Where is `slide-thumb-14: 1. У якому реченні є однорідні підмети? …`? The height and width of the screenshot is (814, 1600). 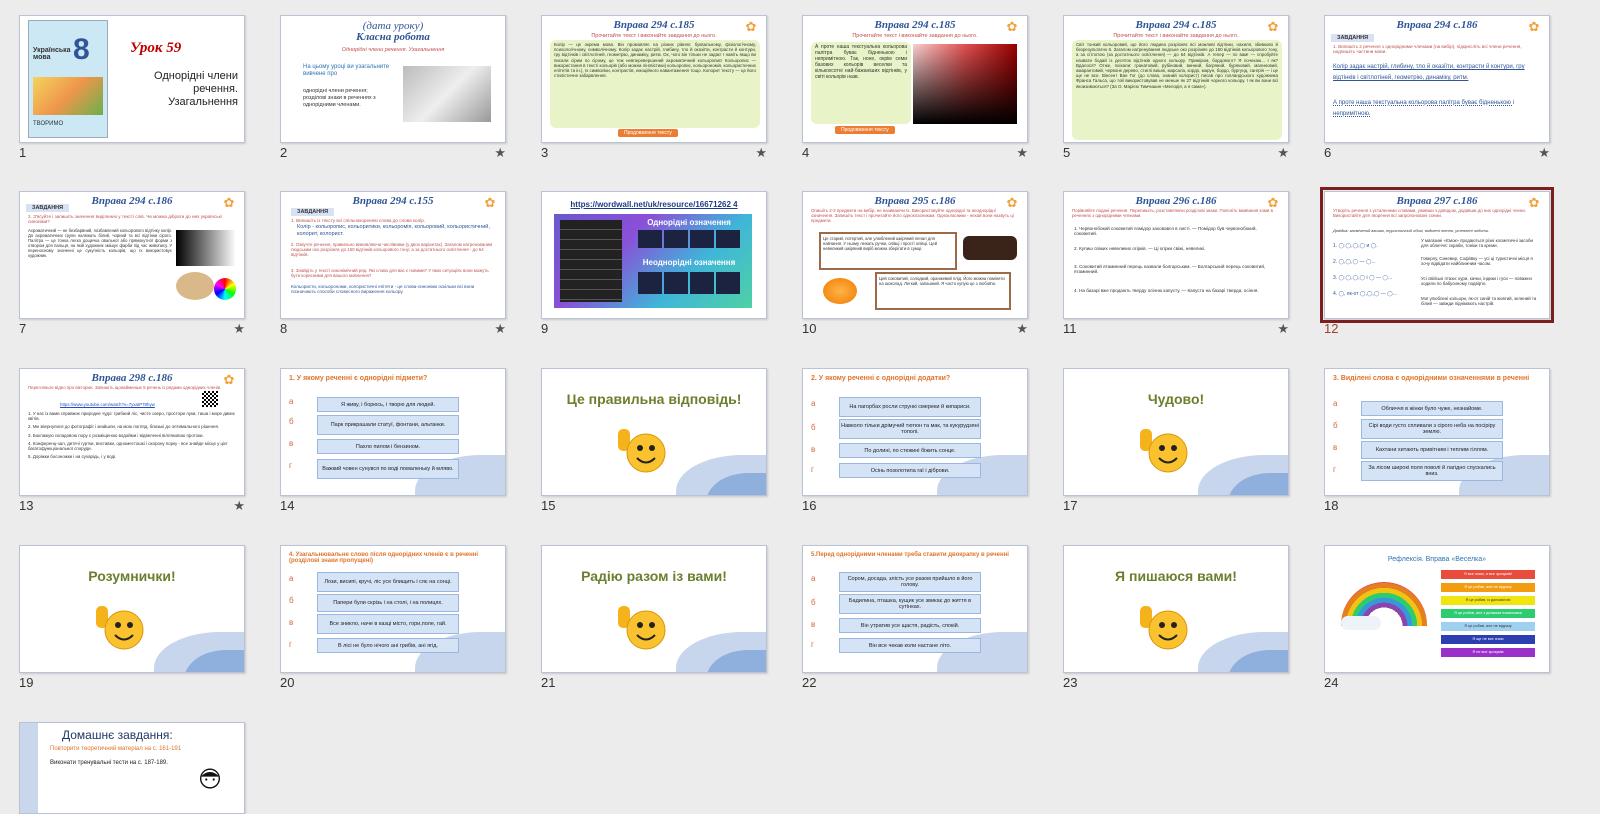 slide-thumb-14: 1. У якому реченні є однорідні підмети? … is located at coordinates (393, 443).